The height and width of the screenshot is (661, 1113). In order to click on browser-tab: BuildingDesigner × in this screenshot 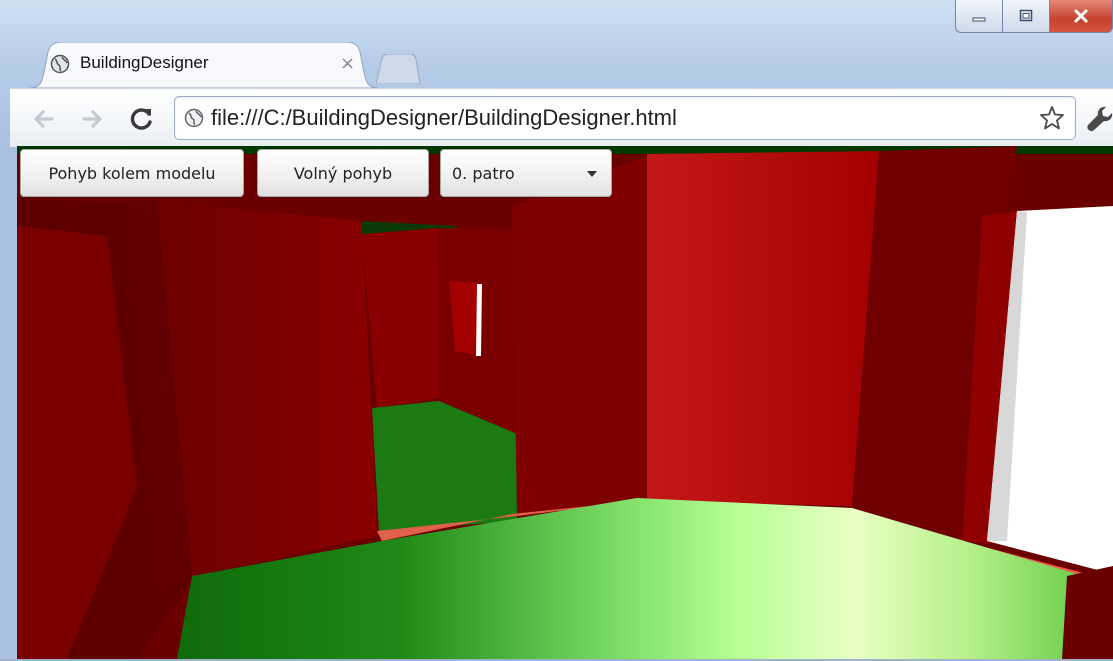, I will do `click(204, 65)`.